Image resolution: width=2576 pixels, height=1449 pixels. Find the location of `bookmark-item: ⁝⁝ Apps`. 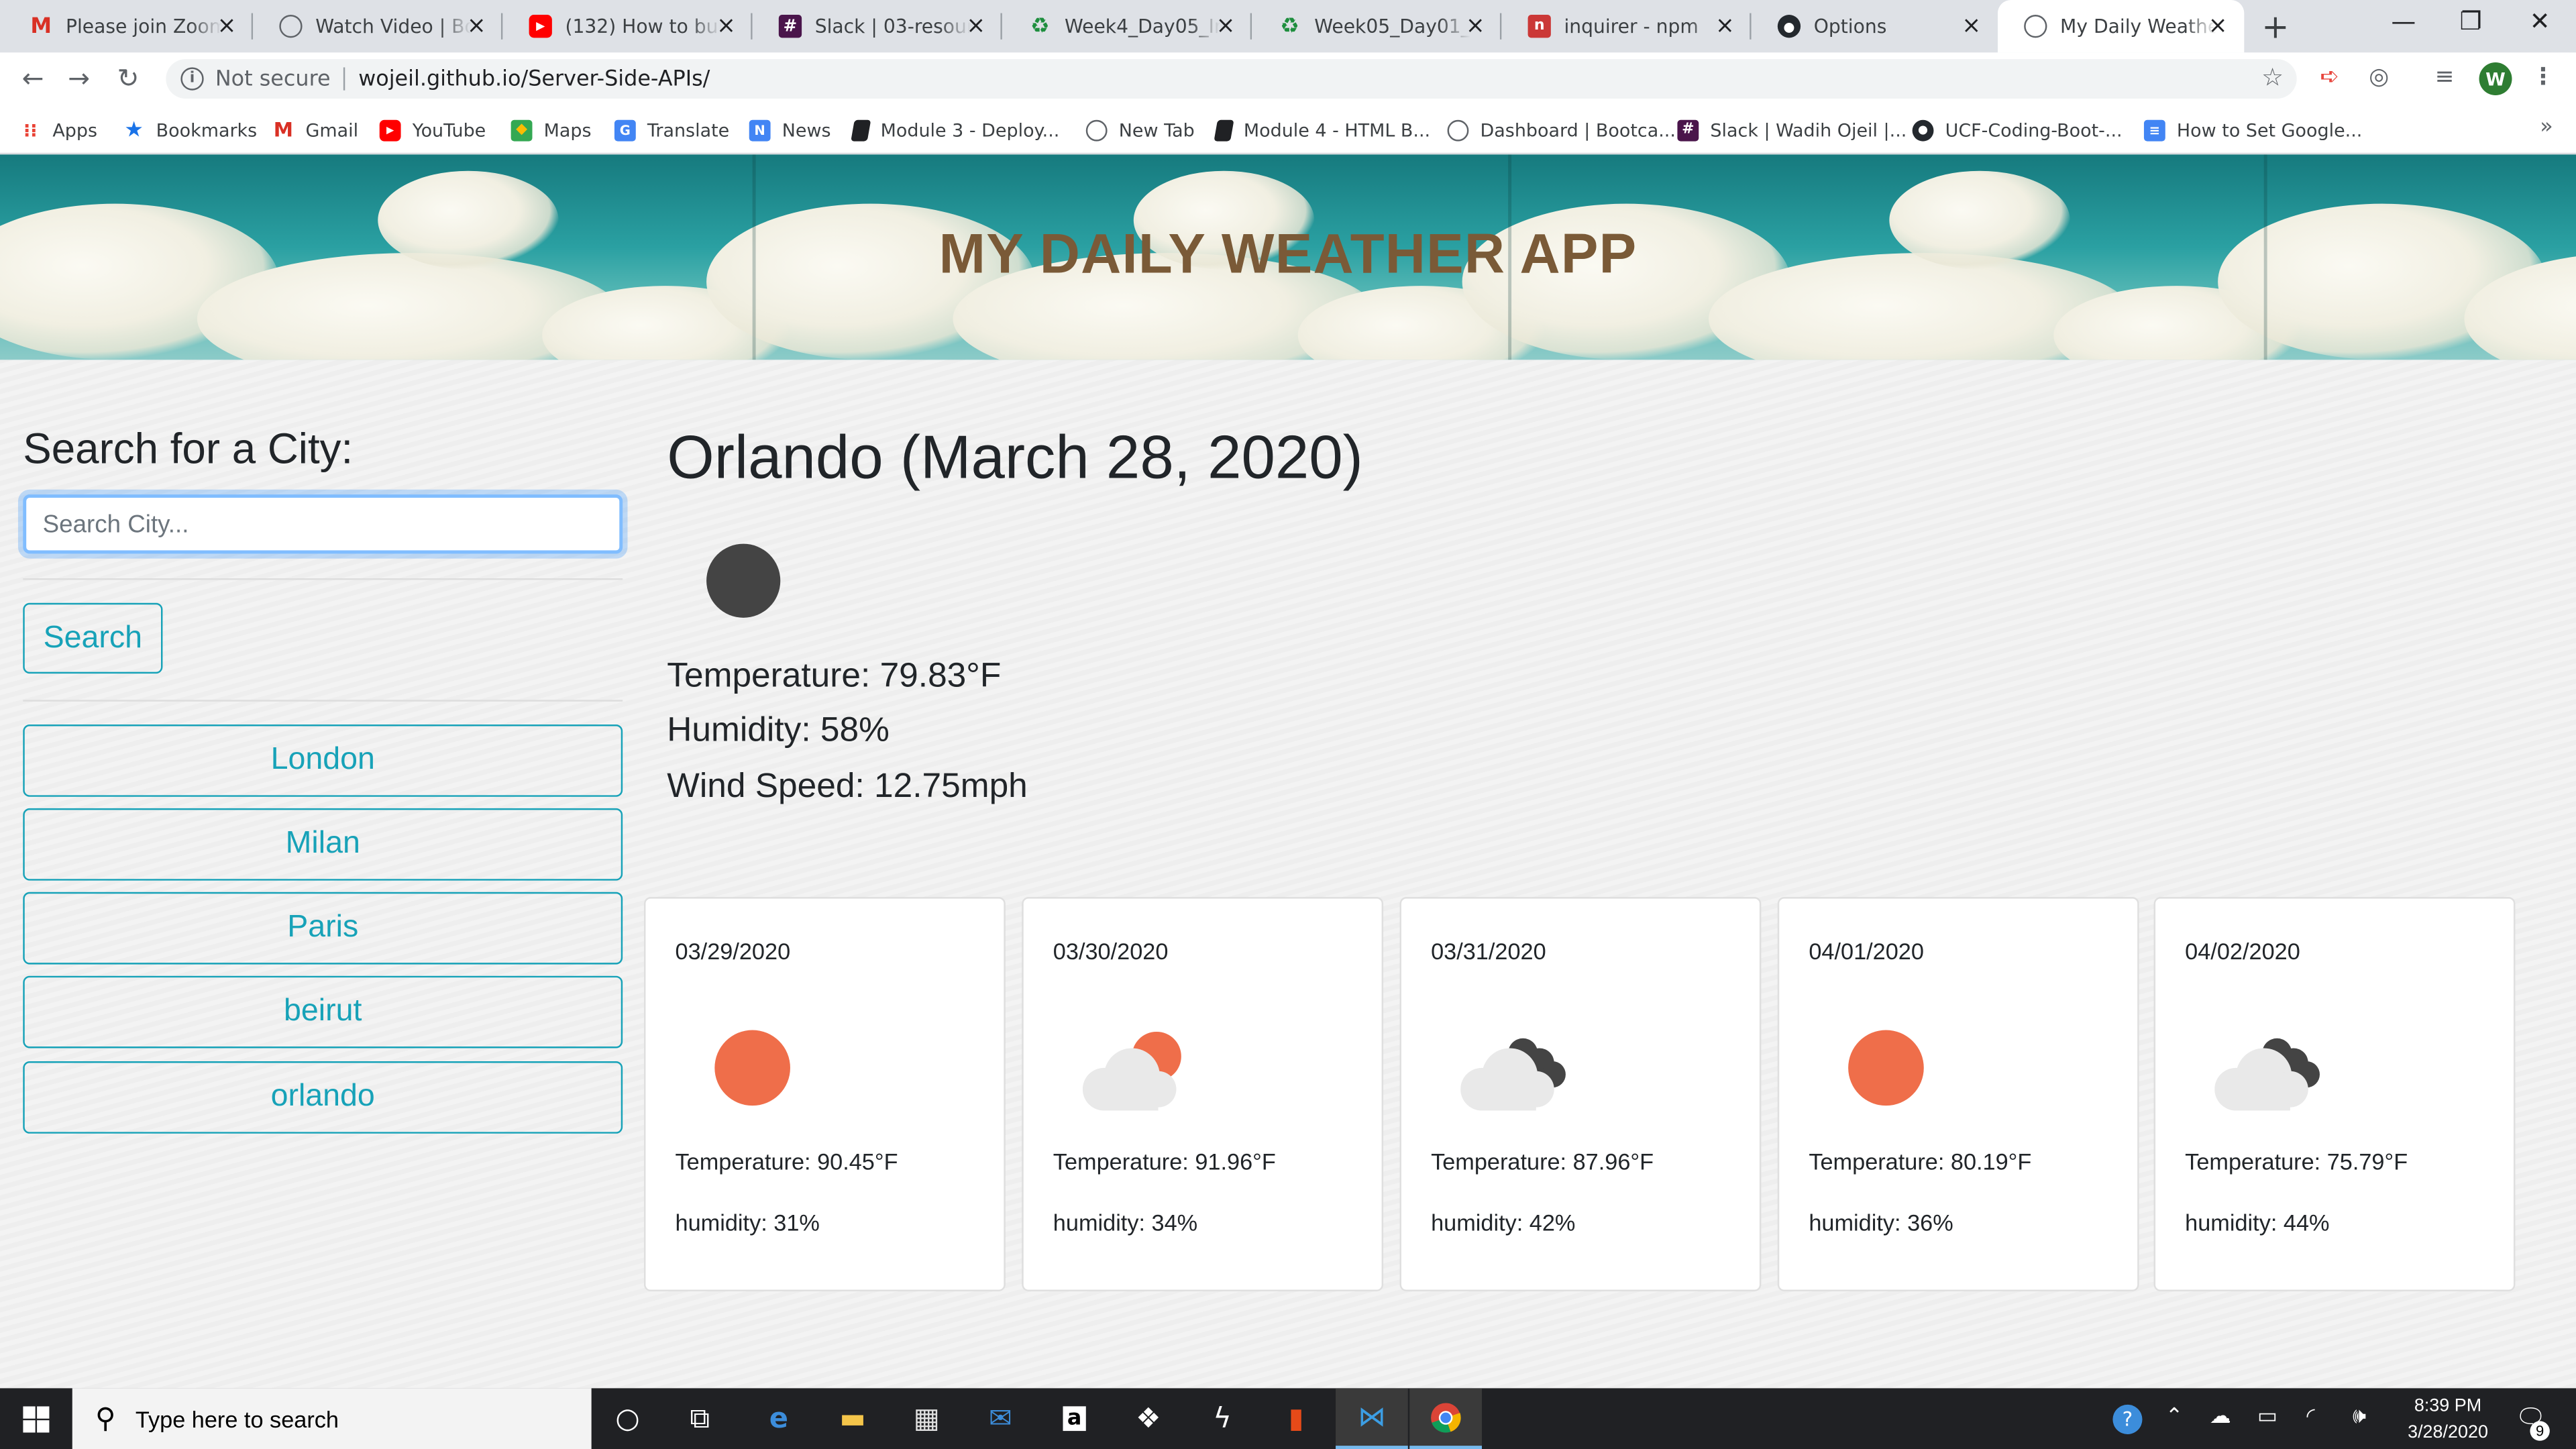

bookmark-item: ⁝⁝ Apps is located at coordinates (58, 129).